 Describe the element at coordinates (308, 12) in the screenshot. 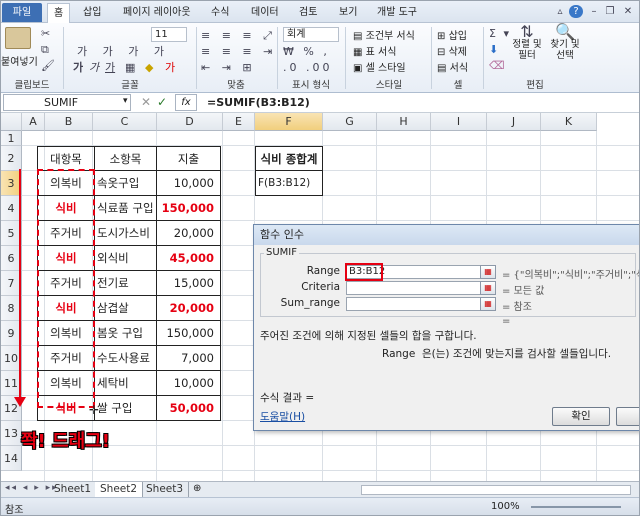

I see `tab-review: 검토` at that location.